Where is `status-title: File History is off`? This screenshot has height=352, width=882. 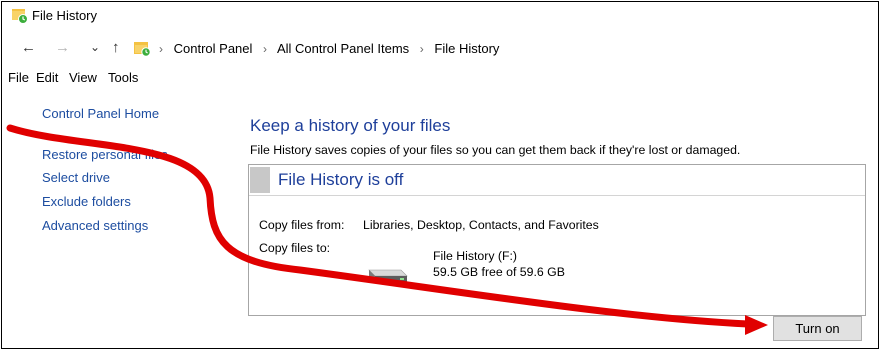
status-title: File History is off is located at coordinates (341, 179).